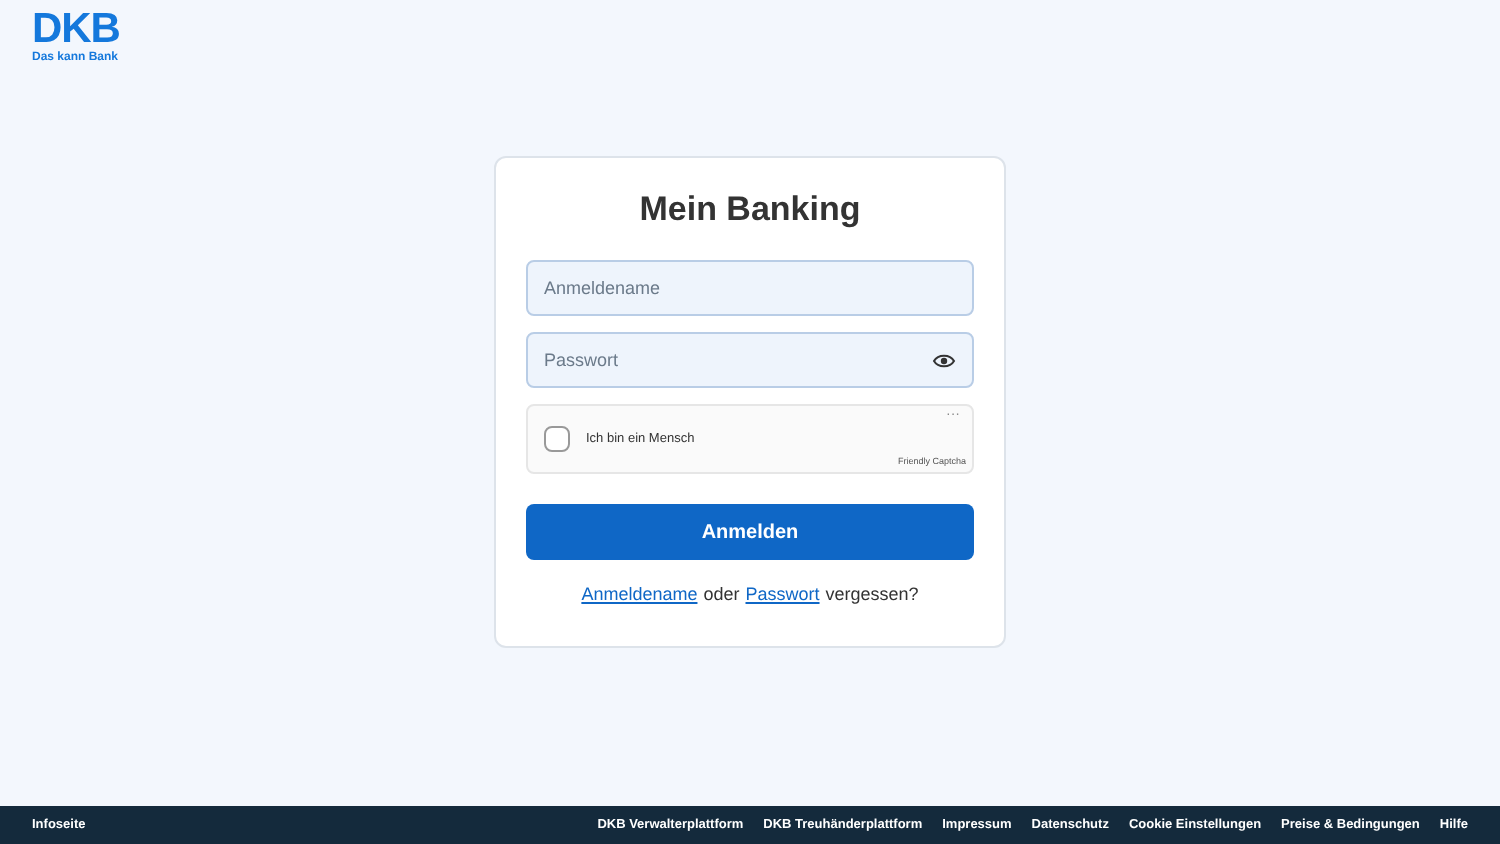 Image resolution: width=1500 pixels, height=844 pixels. What do you see at coordinates (782, 595) in the screenshot?
I see `help-link: Passwort` at bounding box center [782, 595].